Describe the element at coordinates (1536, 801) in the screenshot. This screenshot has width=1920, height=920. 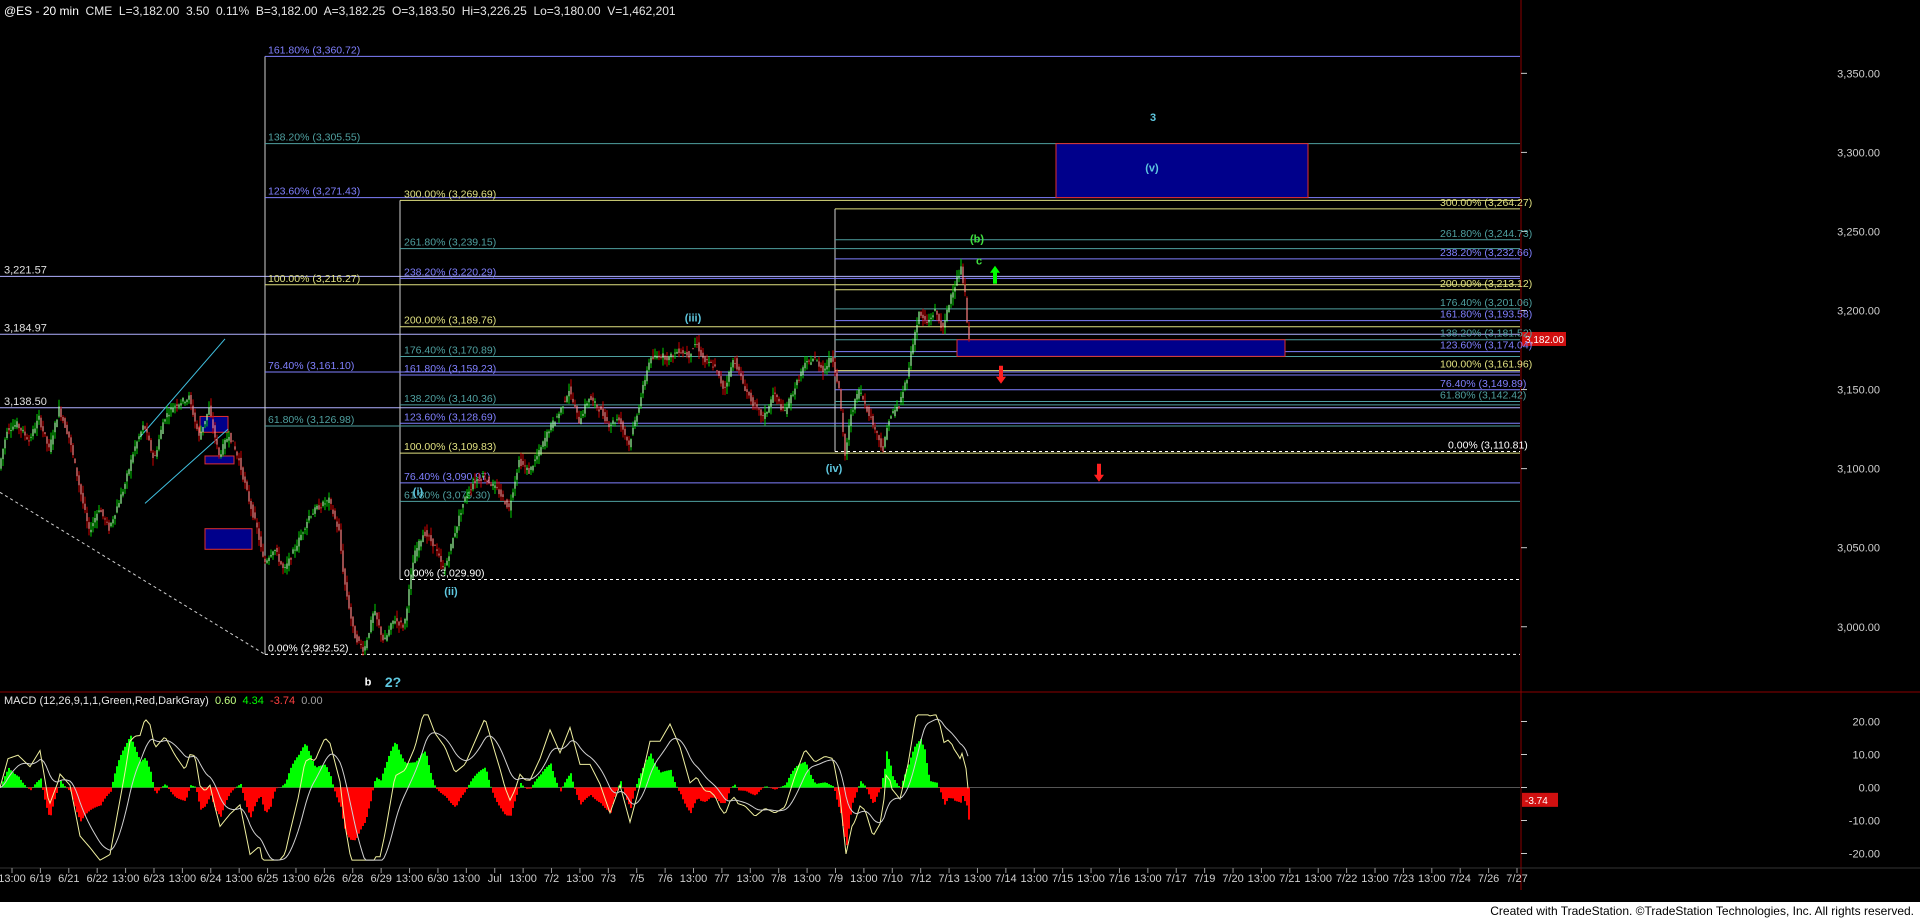
I see `macd-last-value-label: -3.74` at that location.